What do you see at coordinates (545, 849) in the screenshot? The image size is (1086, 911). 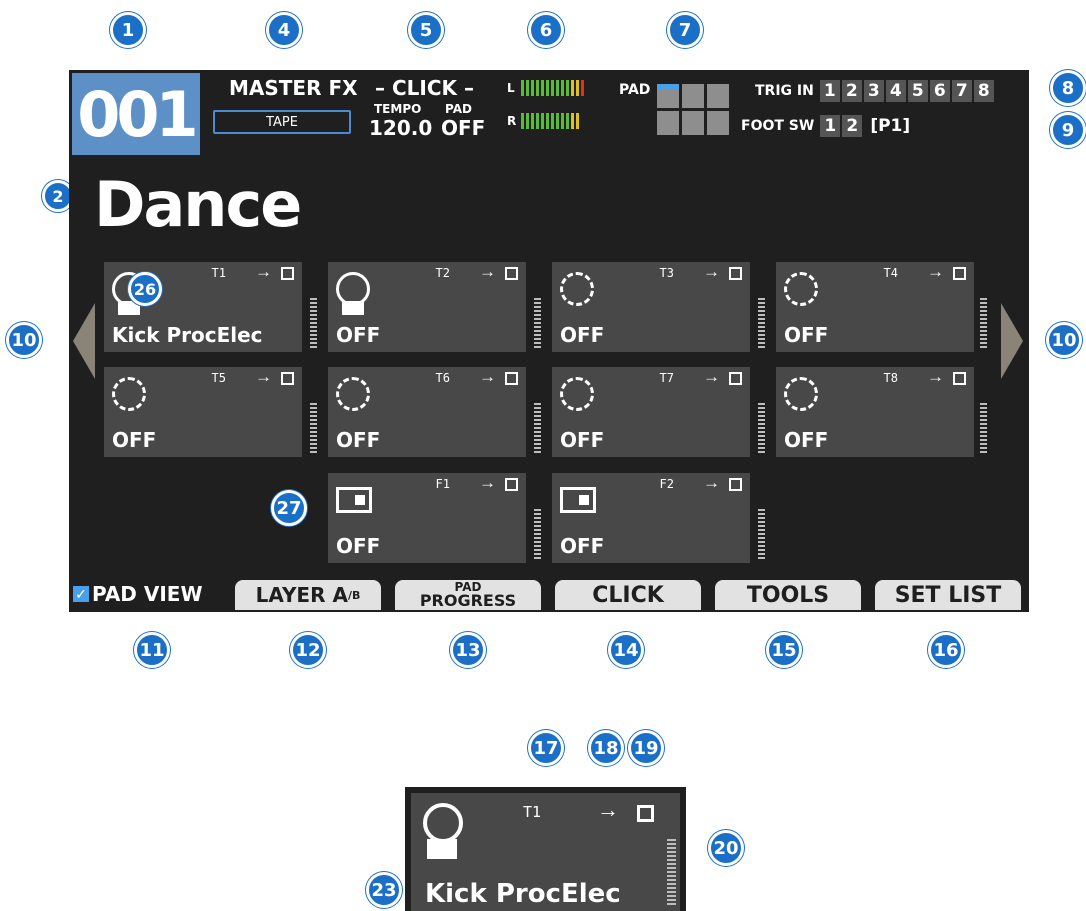 I see `track-detail-zoom: T1 → Kick ProcElec` at bounding box center [545, 849].